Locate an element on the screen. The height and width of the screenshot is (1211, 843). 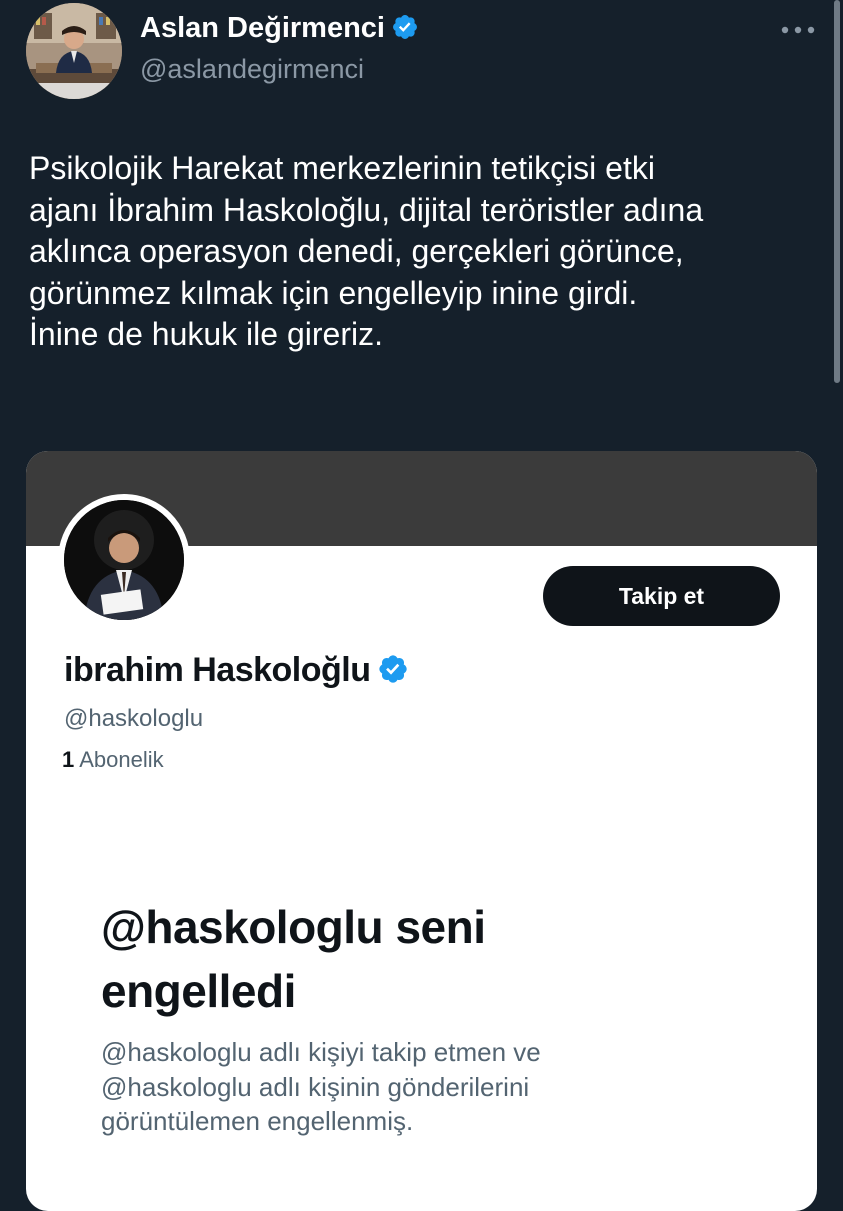
scrollbar is located at coordinates (837, 191).